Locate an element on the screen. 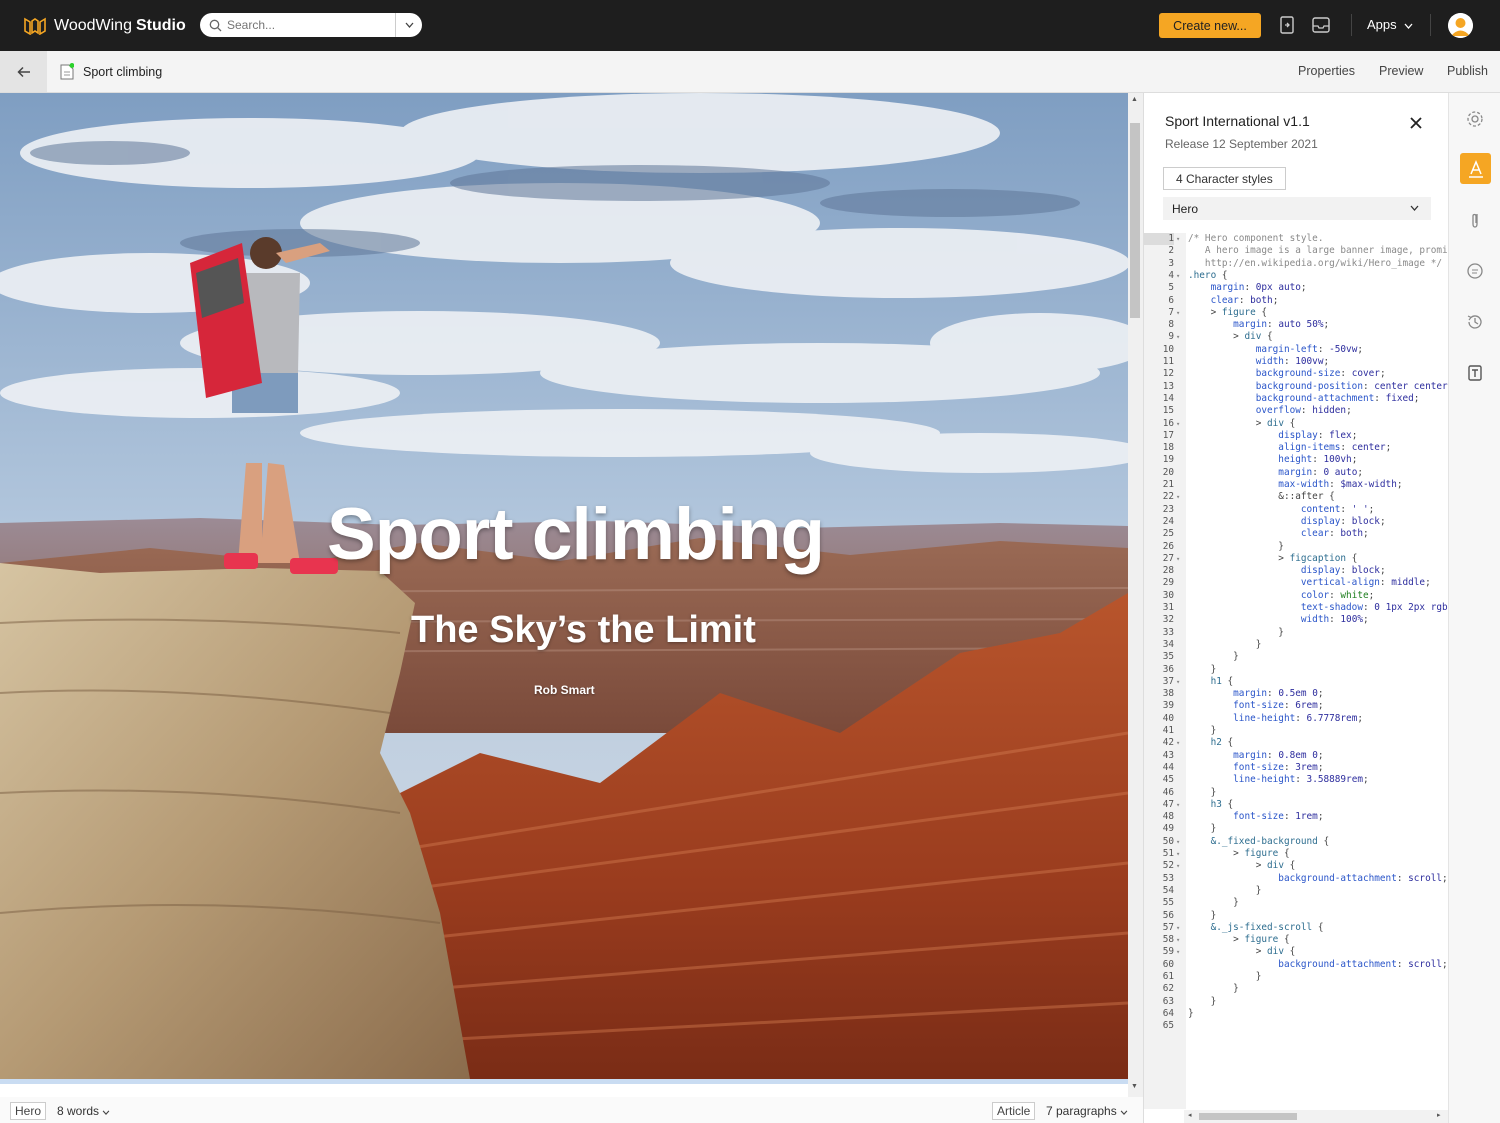 Image resolution: width=1500 pixels, height=1123 pixels. code-line: 39 font-size: 6rem; is located at coordinates (1296, 706).